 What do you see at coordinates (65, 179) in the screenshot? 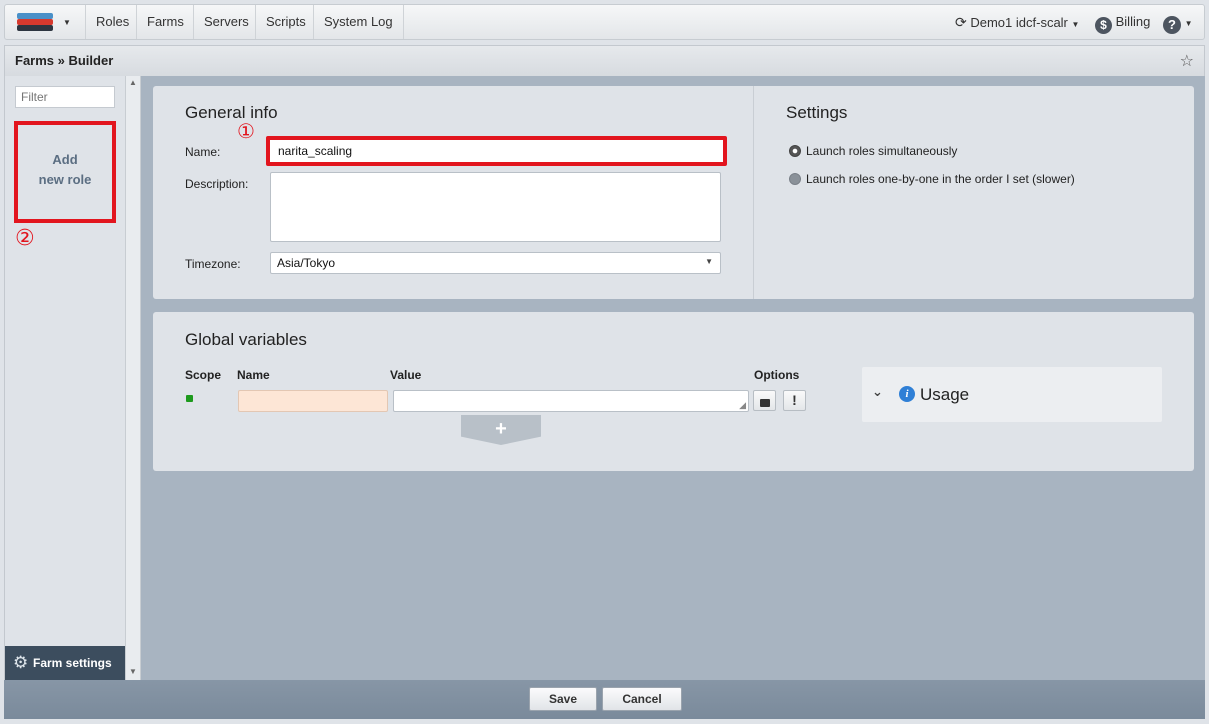
I see `add-role-line2: new role` at bounding box center [65, 179].